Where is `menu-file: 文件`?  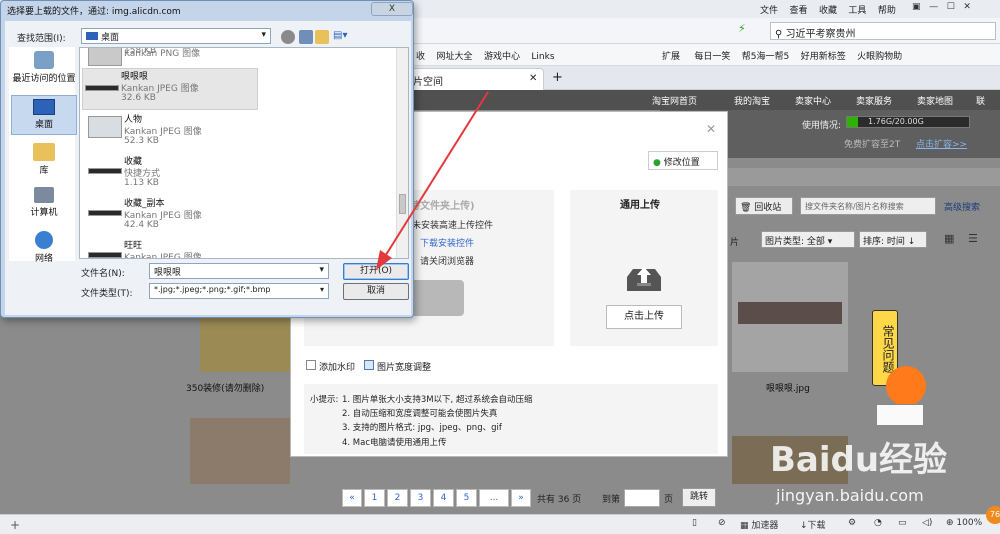
menu-file: 文件 is located at coordinates (769, 11).